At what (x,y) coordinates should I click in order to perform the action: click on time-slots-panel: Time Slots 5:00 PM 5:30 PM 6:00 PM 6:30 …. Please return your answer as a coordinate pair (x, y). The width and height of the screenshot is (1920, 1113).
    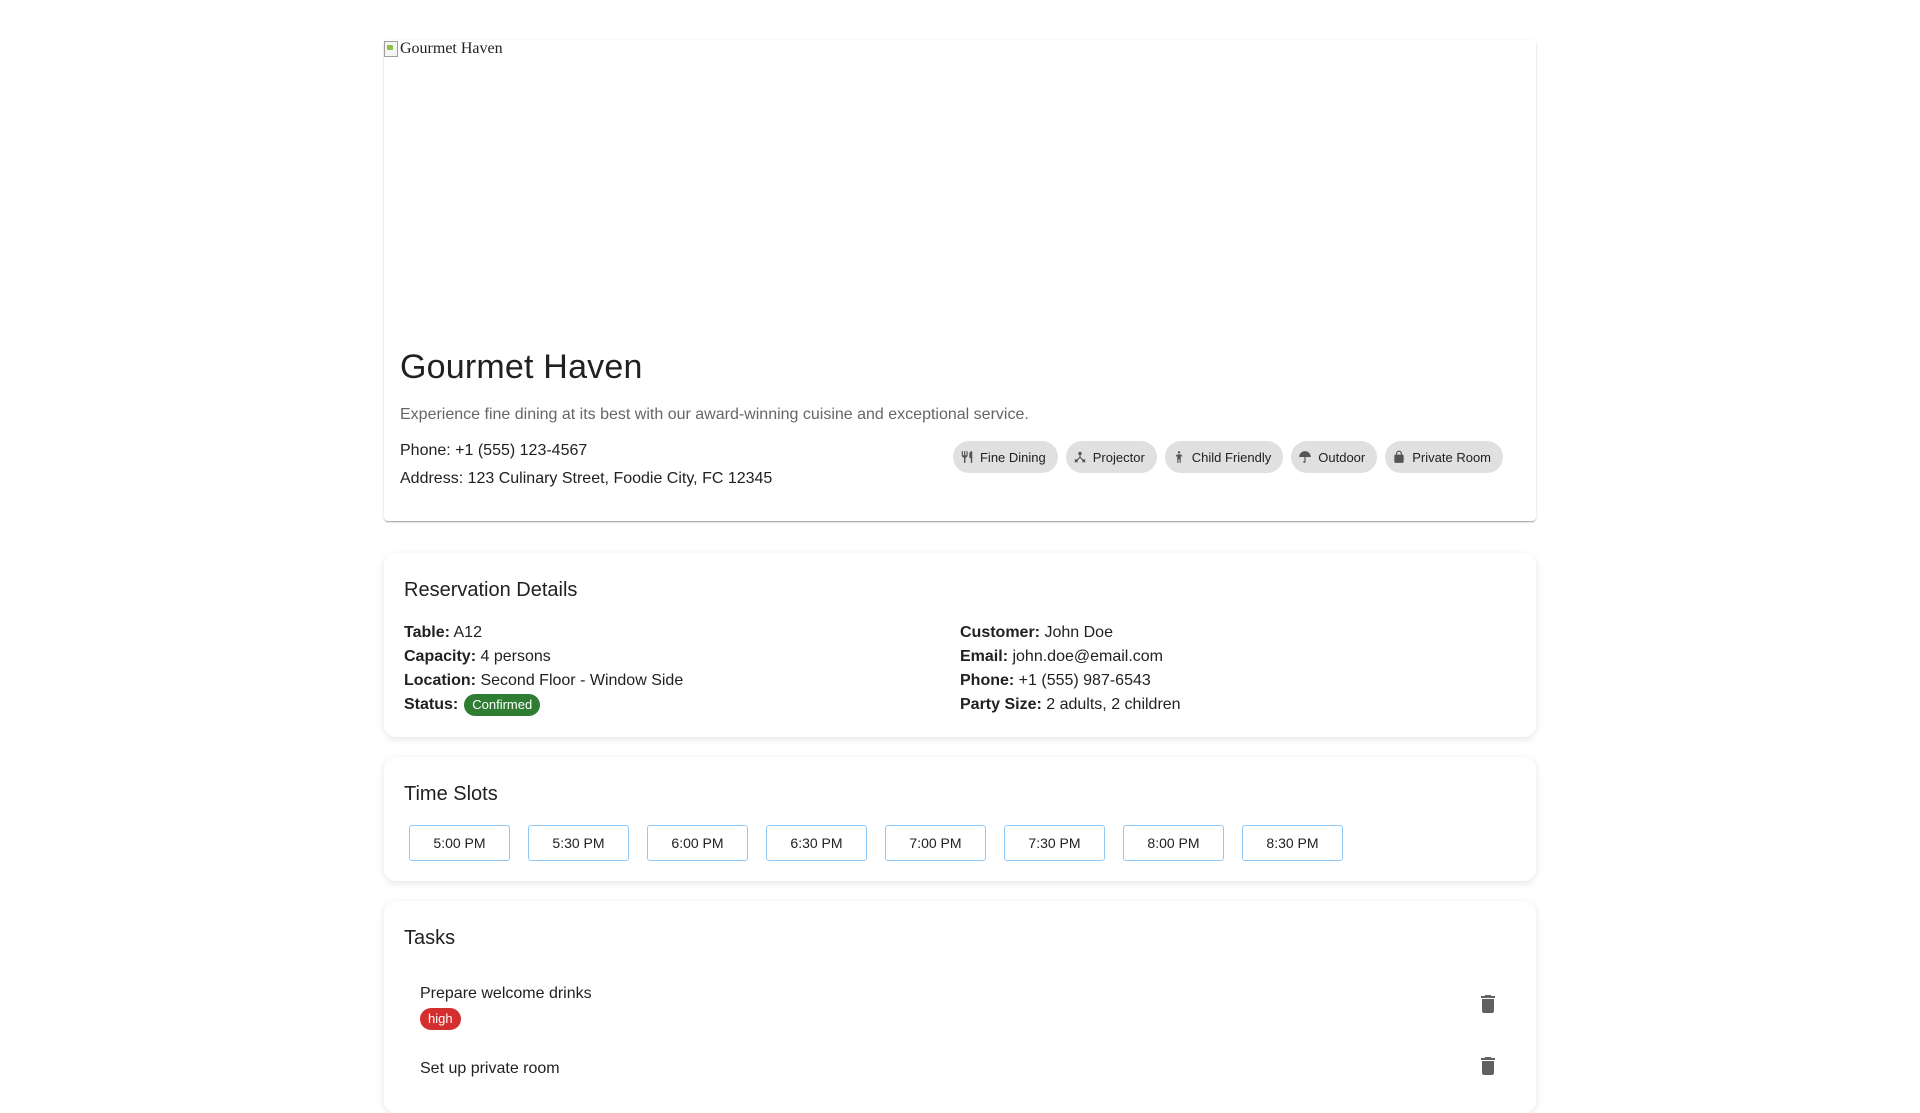
    Looking at the image, I should click on (960, 819).